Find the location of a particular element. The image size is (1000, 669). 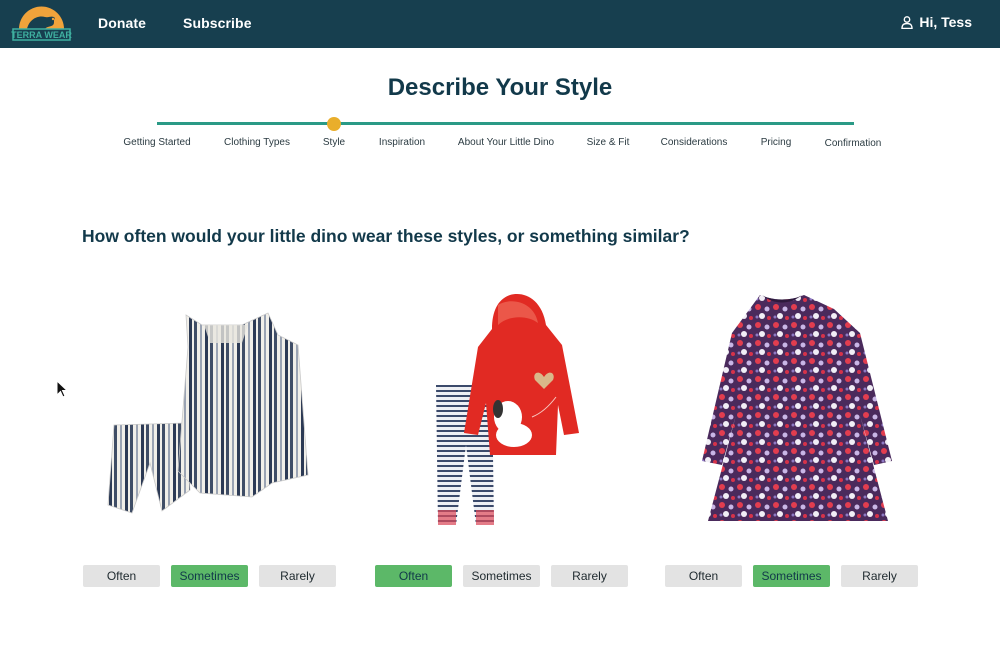

rating-buttons-product-2: Often Sometimes Rarely is located at coordinates (502, 576).